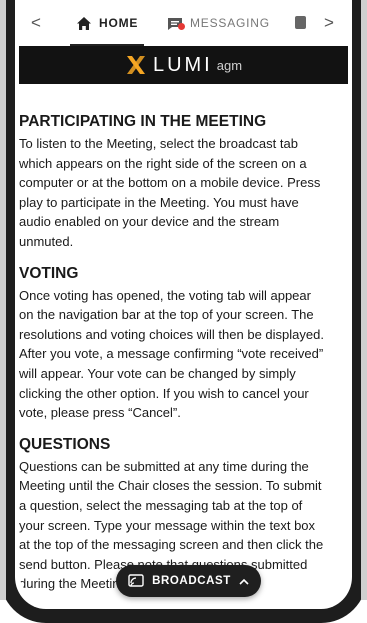  I want to click on phone-edge-right, so click(364, 300).